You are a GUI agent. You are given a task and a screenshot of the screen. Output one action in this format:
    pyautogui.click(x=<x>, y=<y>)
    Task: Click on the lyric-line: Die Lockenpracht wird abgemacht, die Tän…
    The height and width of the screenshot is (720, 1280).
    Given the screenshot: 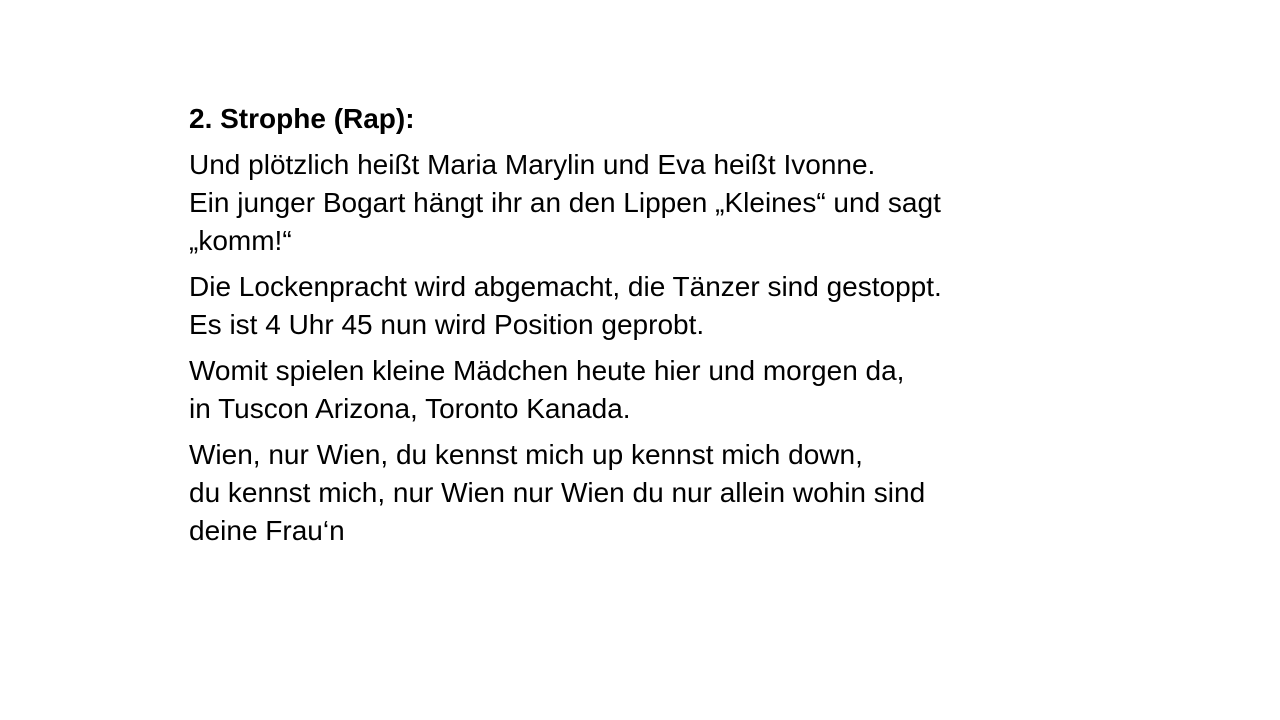 What is the action you would take?
    pyautogui.click(x=565, y=286)
    